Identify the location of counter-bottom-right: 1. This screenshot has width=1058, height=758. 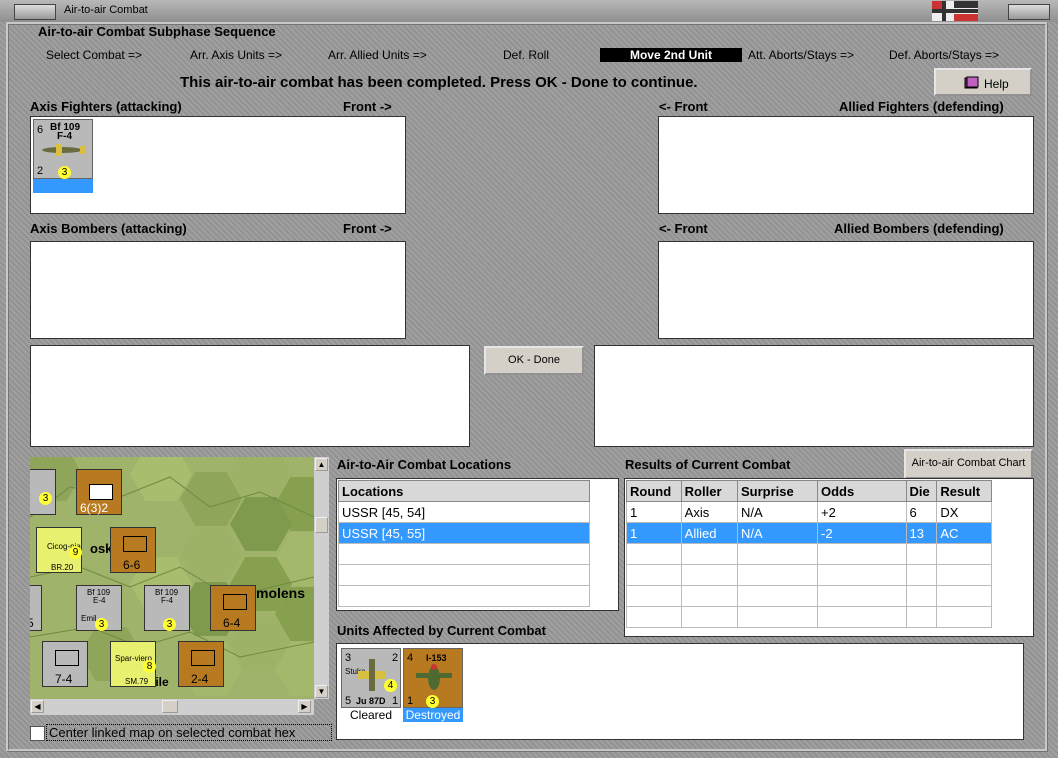
(395, 701).